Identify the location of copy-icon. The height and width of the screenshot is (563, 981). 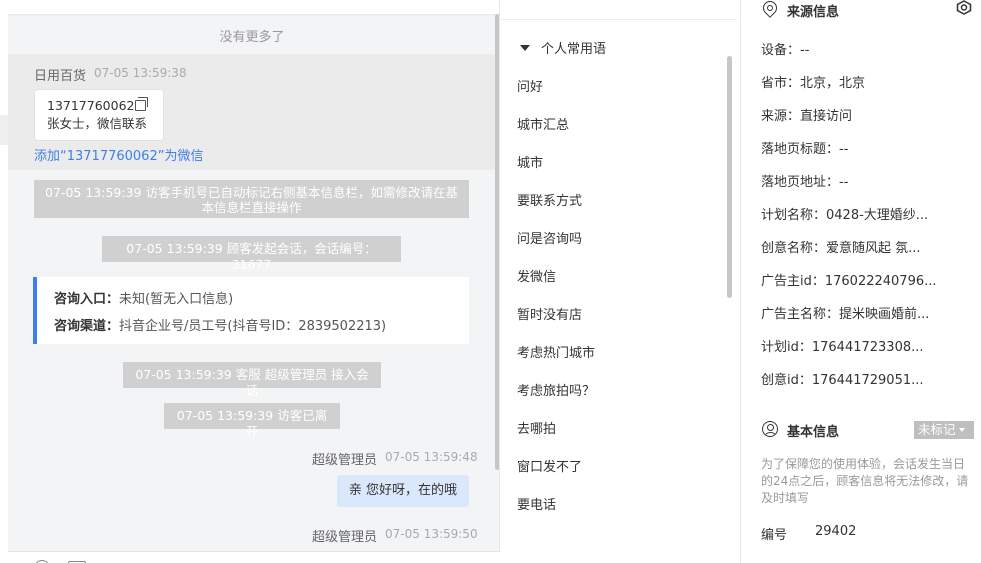
(142, 104).